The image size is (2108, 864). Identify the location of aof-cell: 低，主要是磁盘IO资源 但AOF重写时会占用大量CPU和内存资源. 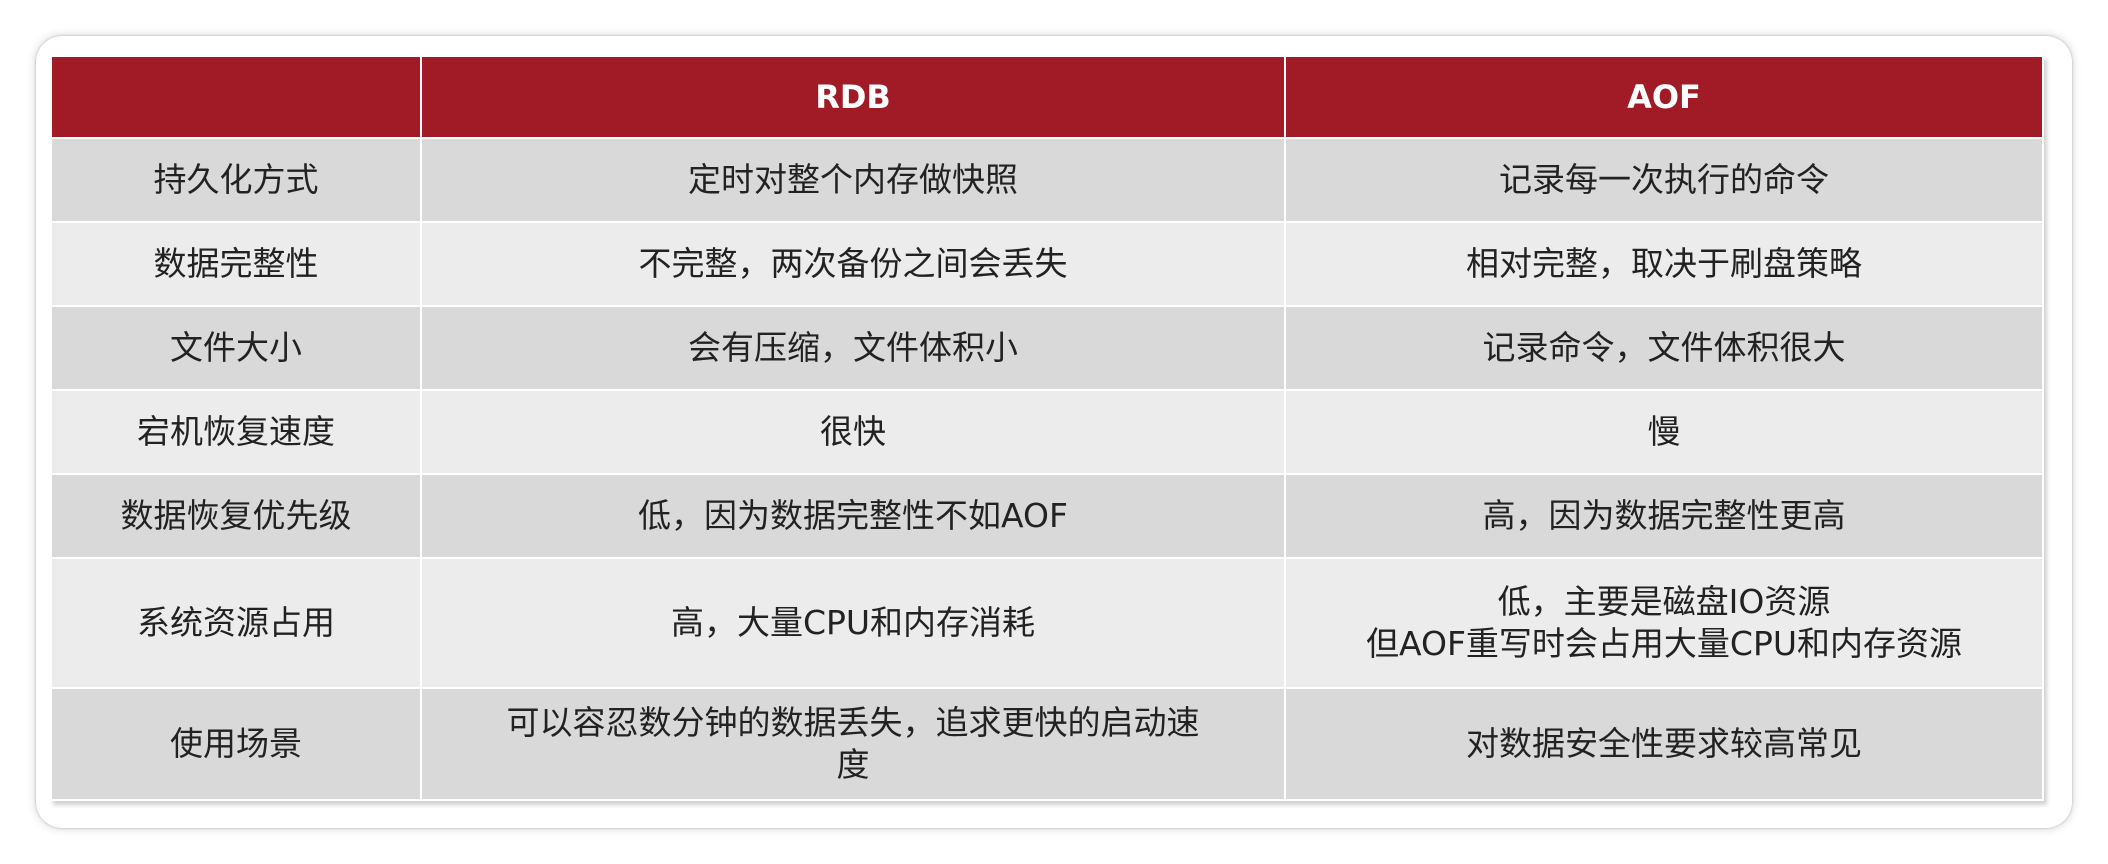
(1664, 623).